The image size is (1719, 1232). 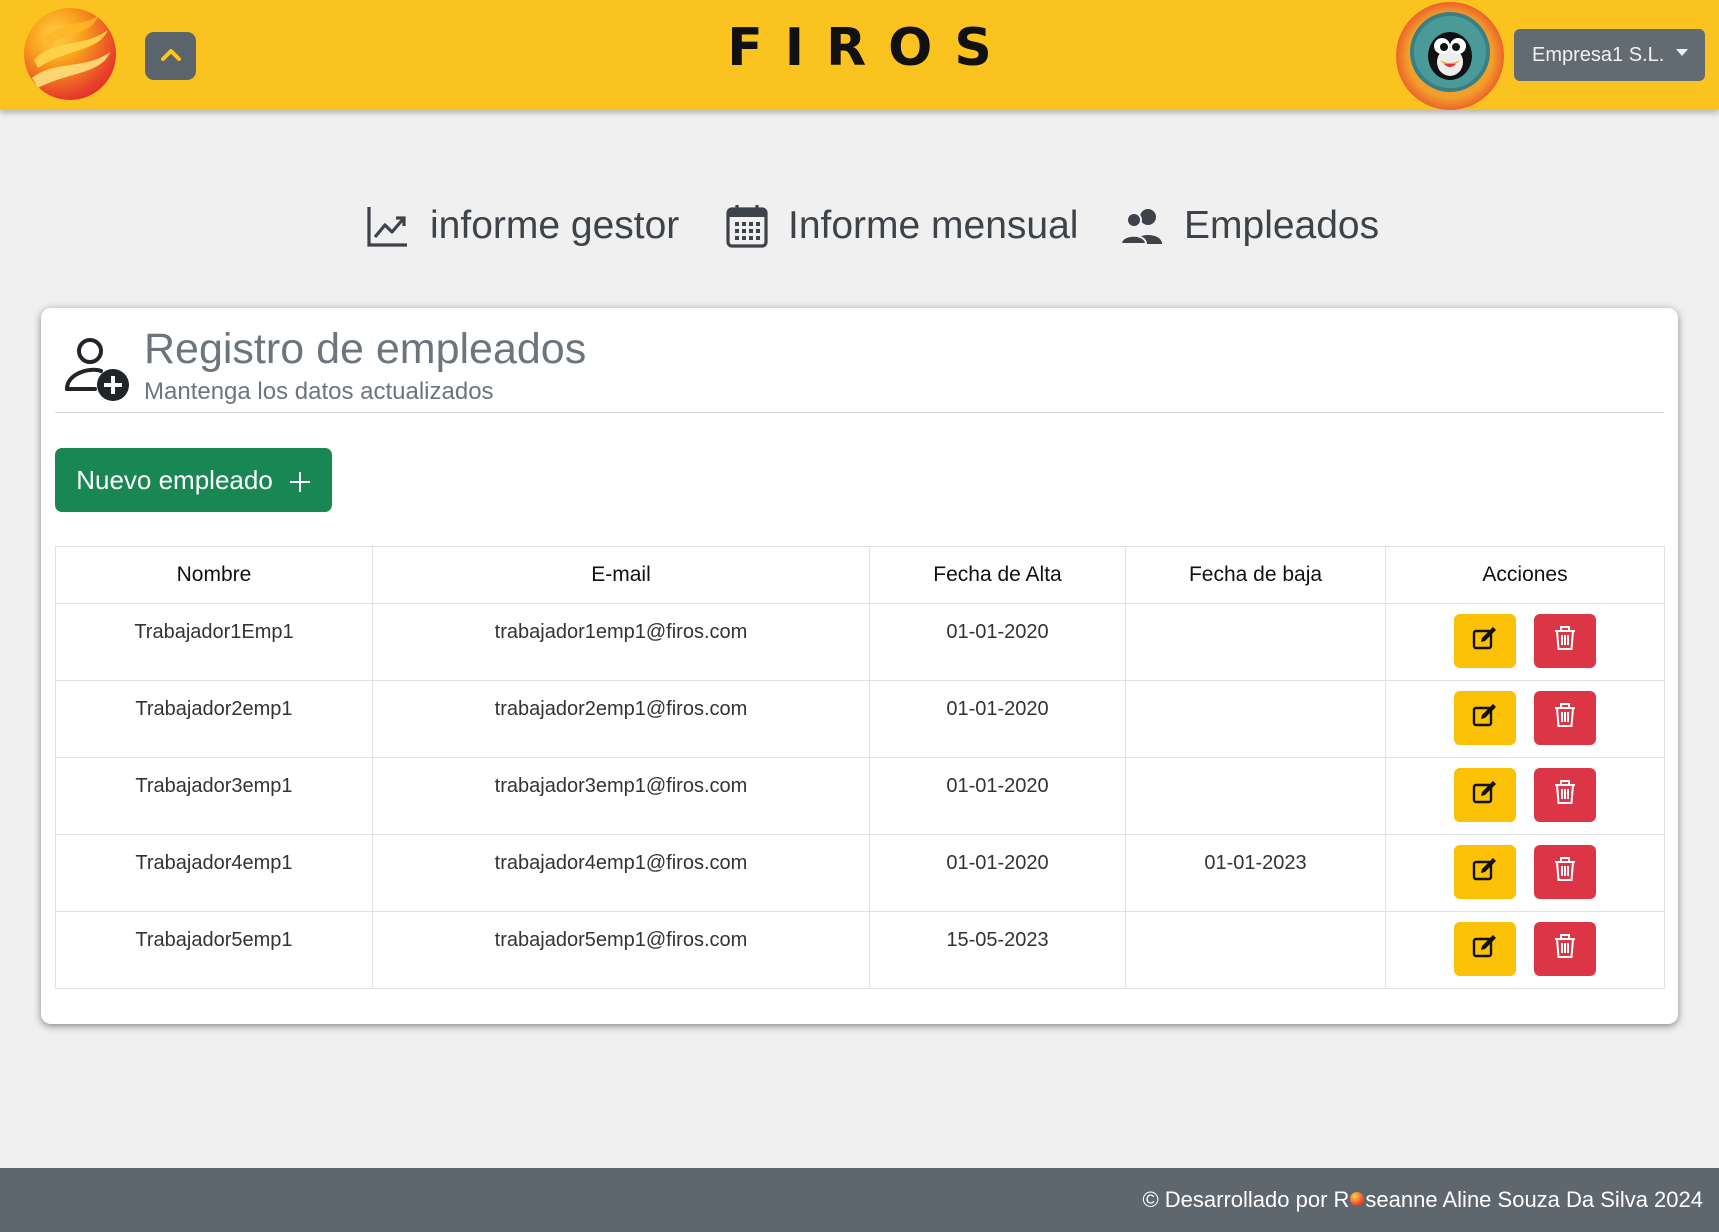 I want to click on cell-nombre: Trabajador1Emp1, so click(x=214, y=642).